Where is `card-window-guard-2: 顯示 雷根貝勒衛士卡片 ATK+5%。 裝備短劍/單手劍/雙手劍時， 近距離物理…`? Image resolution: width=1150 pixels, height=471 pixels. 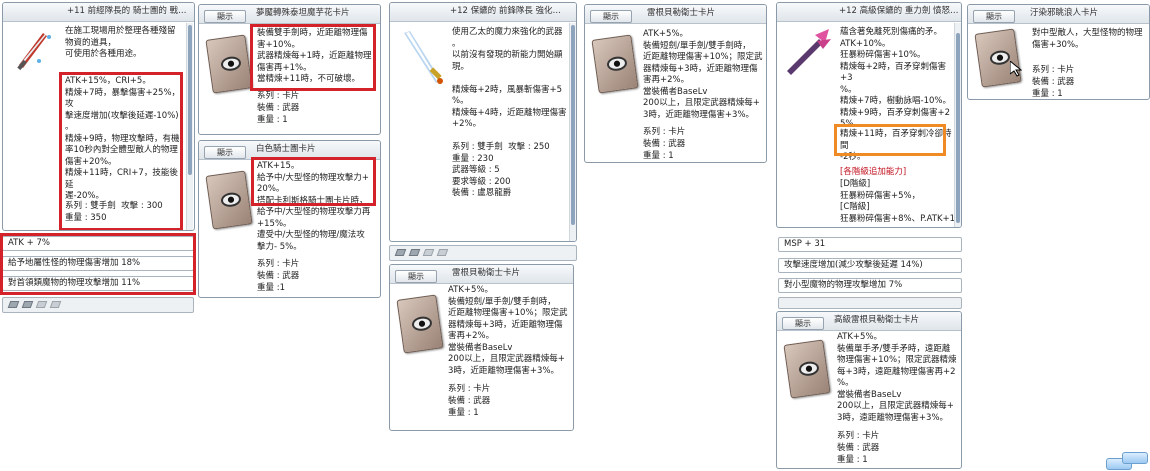 card-window-guard-2: 顯示 雷根貝勒衛士卡片 ATK+5%。 裝備短劍/單手劍/雙手劍時， 近距離物理… is located at coordinates (481, 347).